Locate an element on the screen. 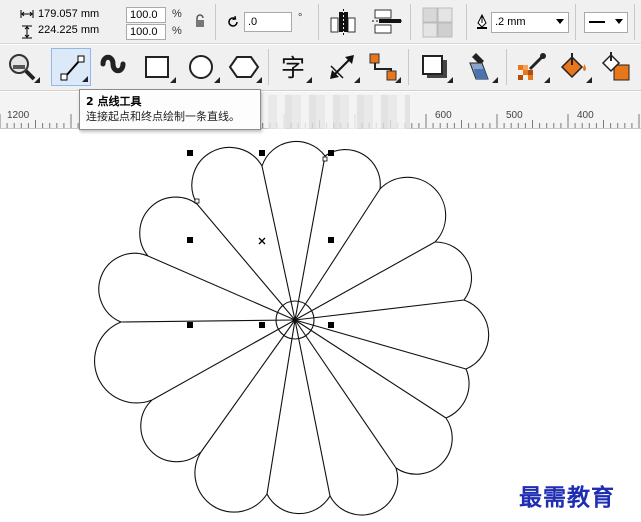 The width and height of the screenshot is (641, 522). drop-shadow-tool is located at coordinates (435, 67).